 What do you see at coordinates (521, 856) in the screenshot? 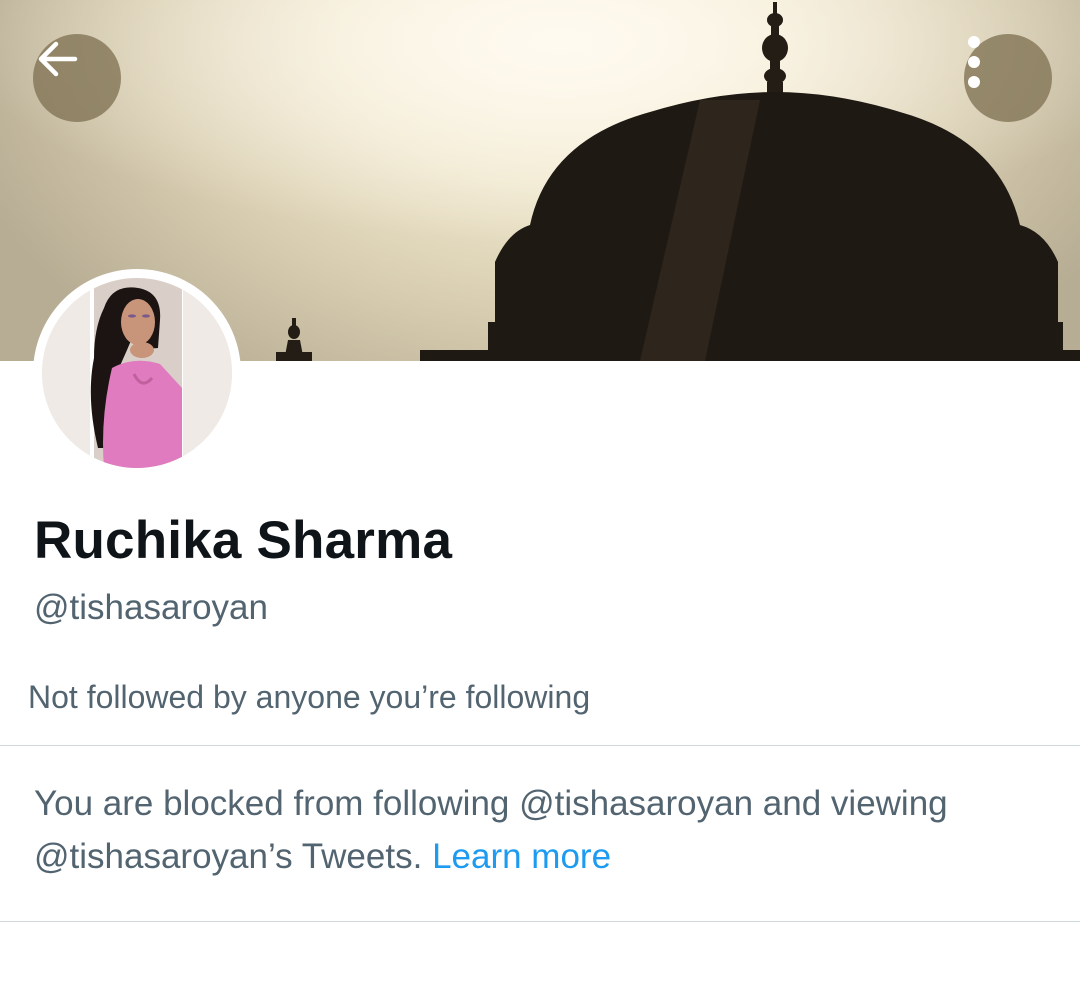
I see `learn-more-link: Learn more` at bounding box center [521, 856].